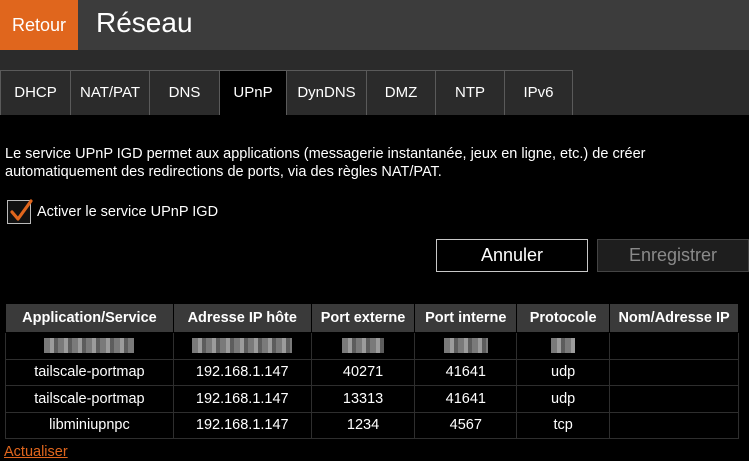  I want to click on check-icon, so click(21, 210).